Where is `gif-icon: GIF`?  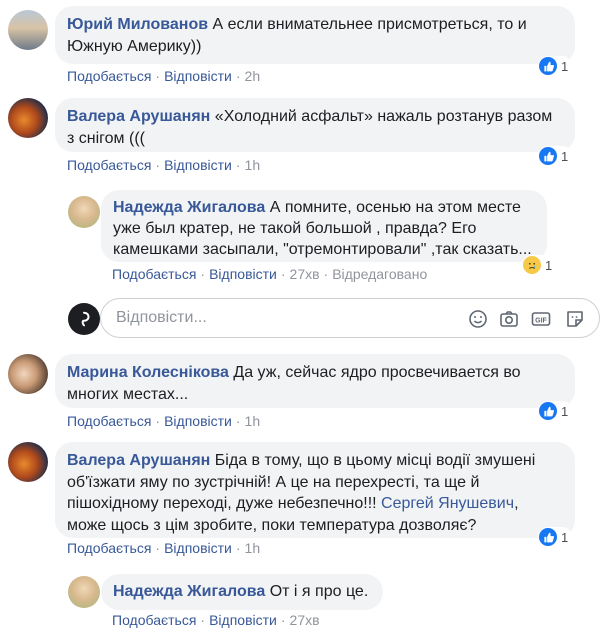
gif-icon: GIF is located at coordinates (541, 319).